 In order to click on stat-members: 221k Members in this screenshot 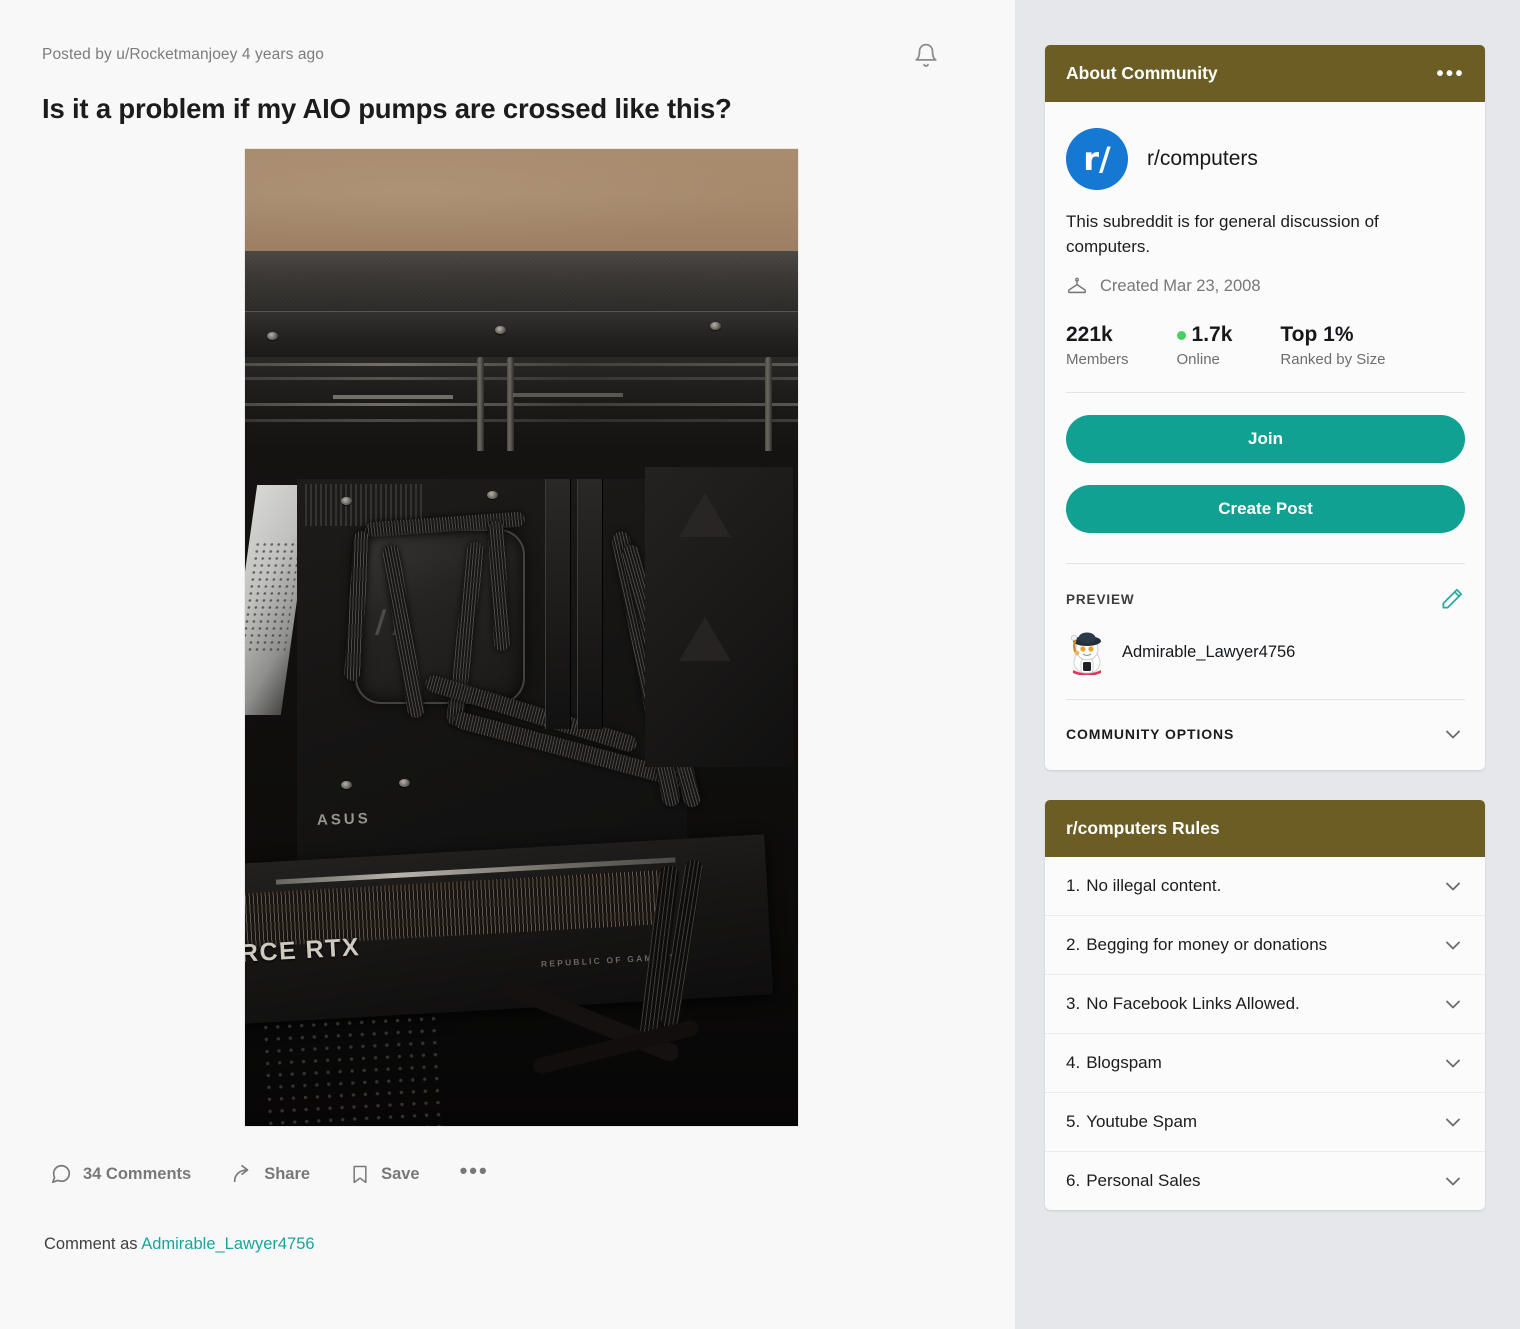, I will do `click(1097, 345)`.